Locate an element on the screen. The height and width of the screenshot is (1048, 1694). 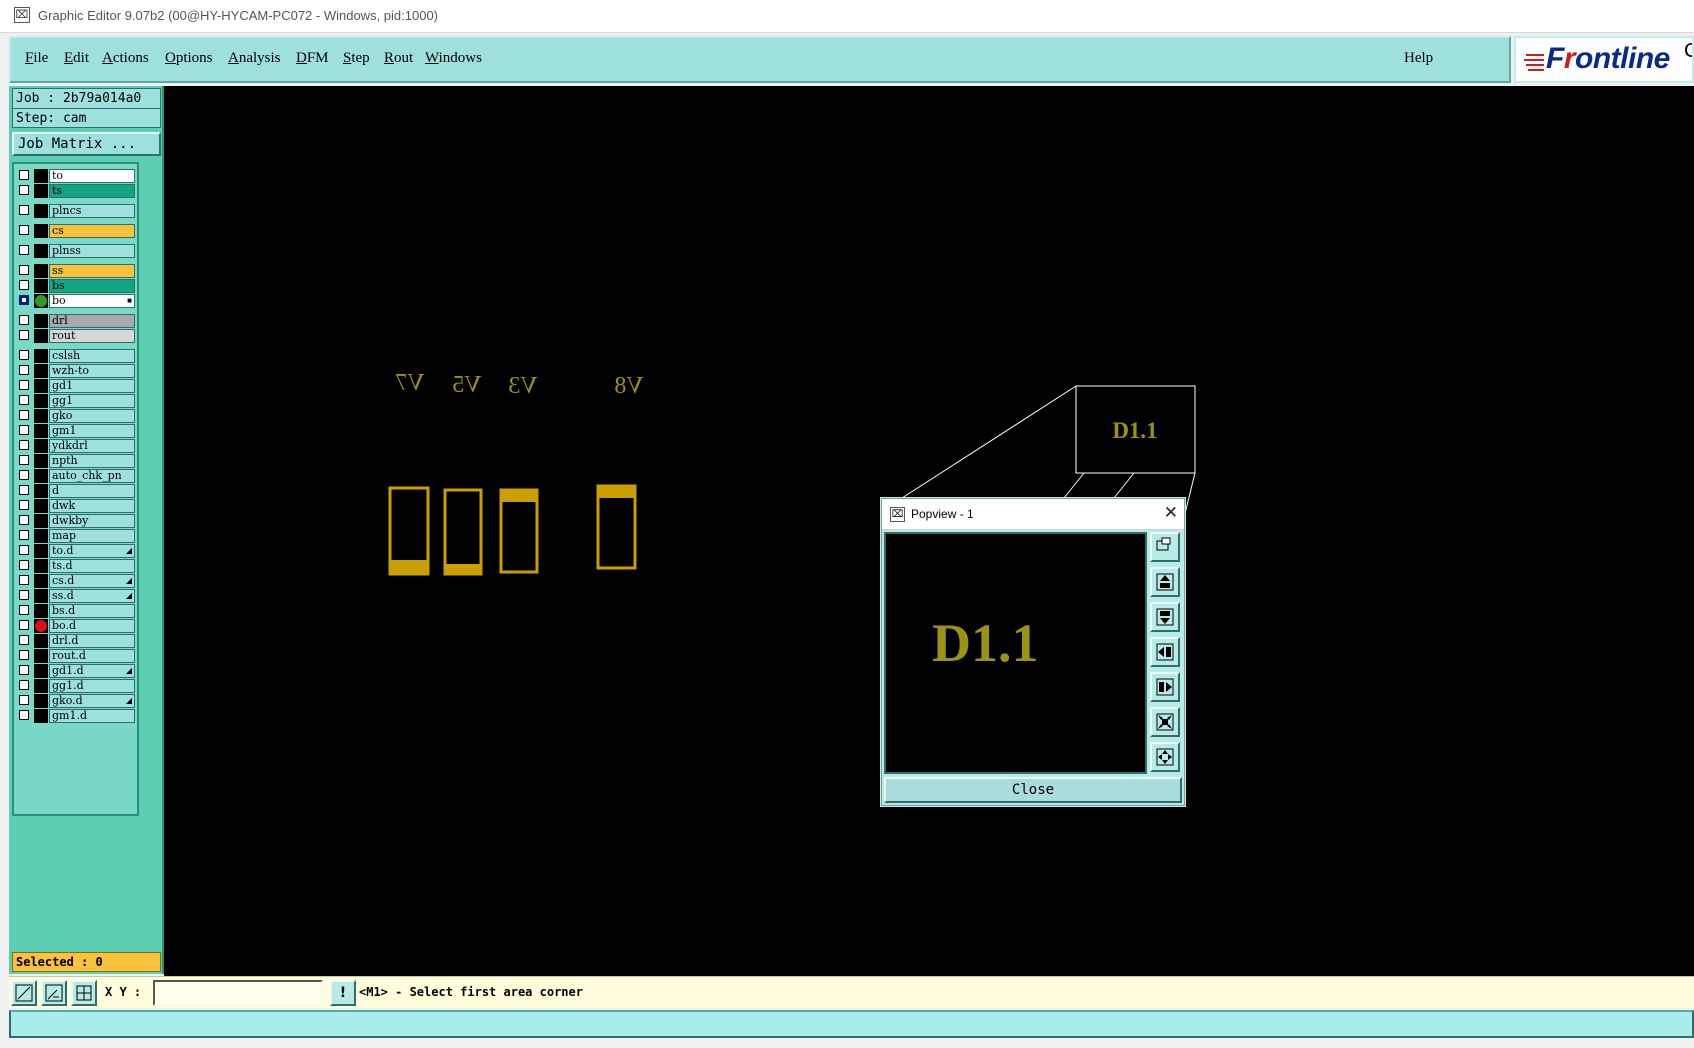
layer-row: to is located at coordinates (75, 176).